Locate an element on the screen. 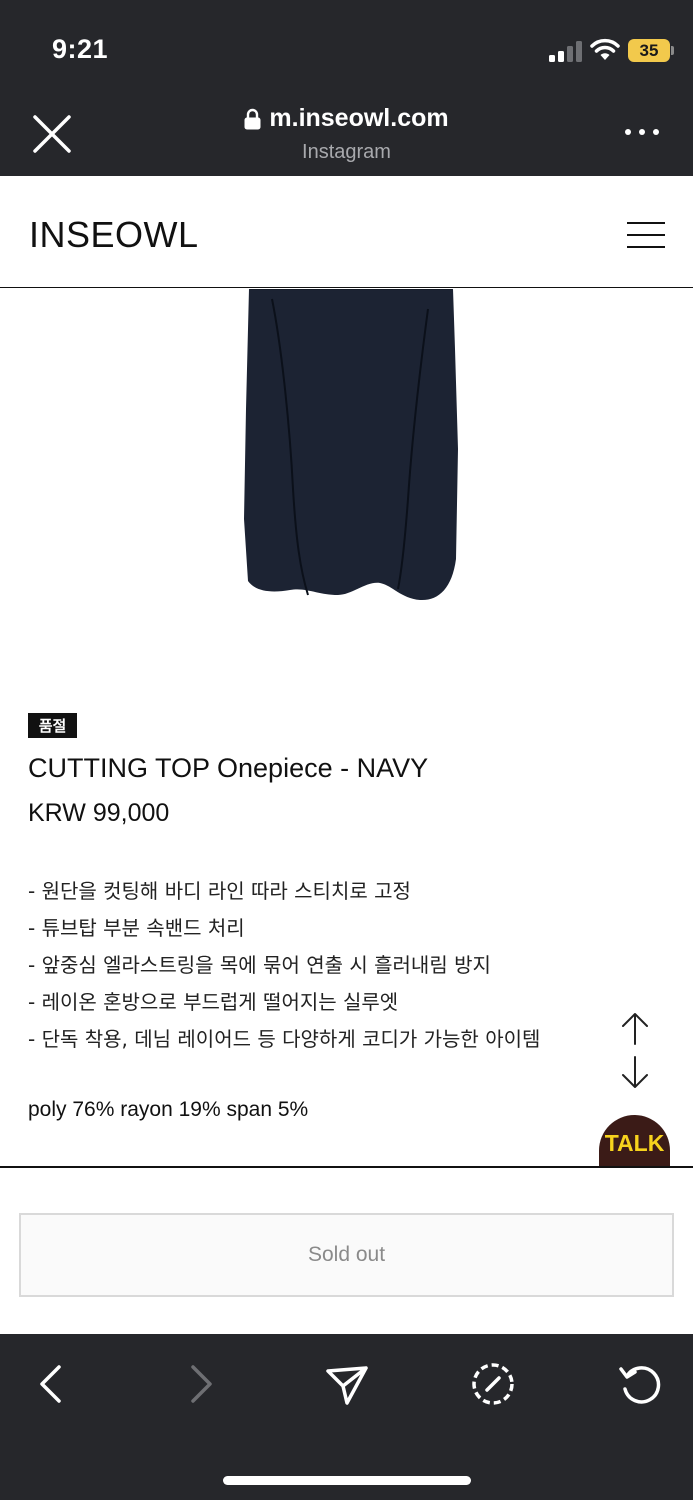  product-price: KRW 99,000 is located at coordinates (99, 813).